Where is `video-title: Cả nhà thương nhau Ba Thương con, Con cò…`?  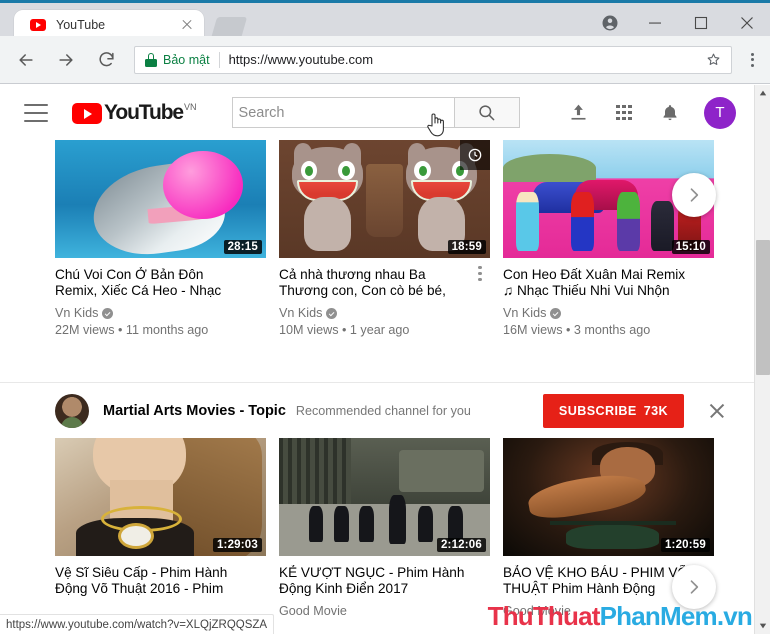
video-title: Cả nhà thương nhau Ba Thương con, Con cò… is located at coordinates (384, 283).